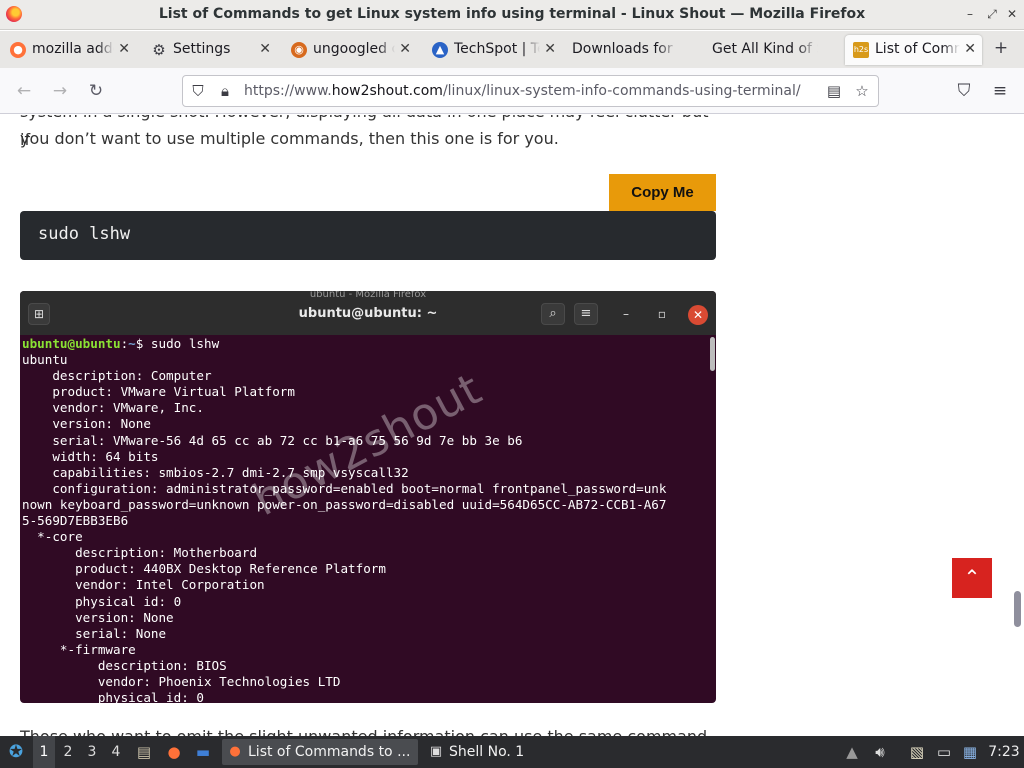 The width and height of the screenshot is (1024, 768). I want to click on tab-label: TechSpot | Technology, so click(497, 49).